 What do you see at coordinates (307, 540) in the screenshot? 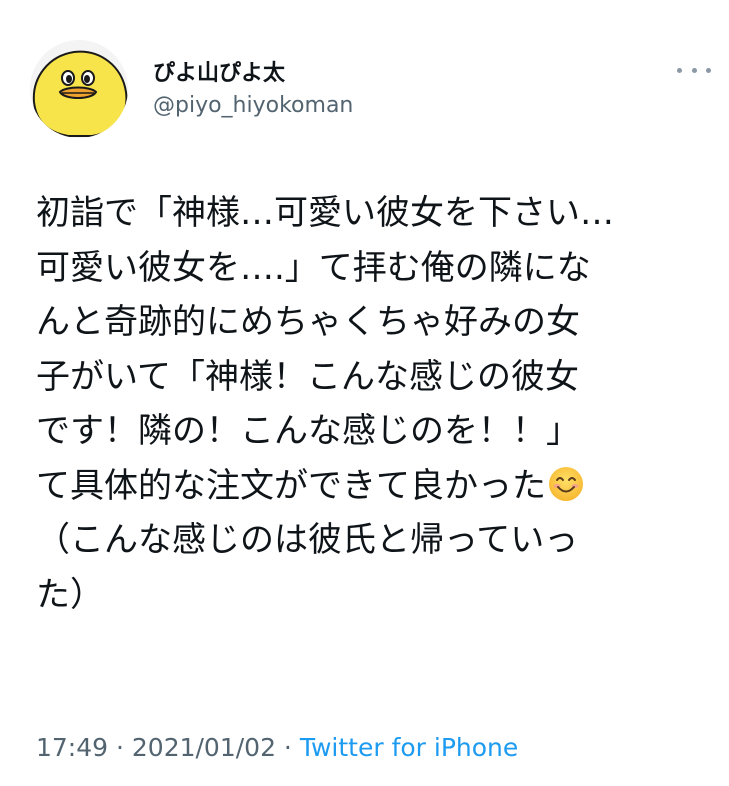
I see `tweet-line: （こんな感じのは彼氏と帰っていっ` at bounding box center [307, 540].